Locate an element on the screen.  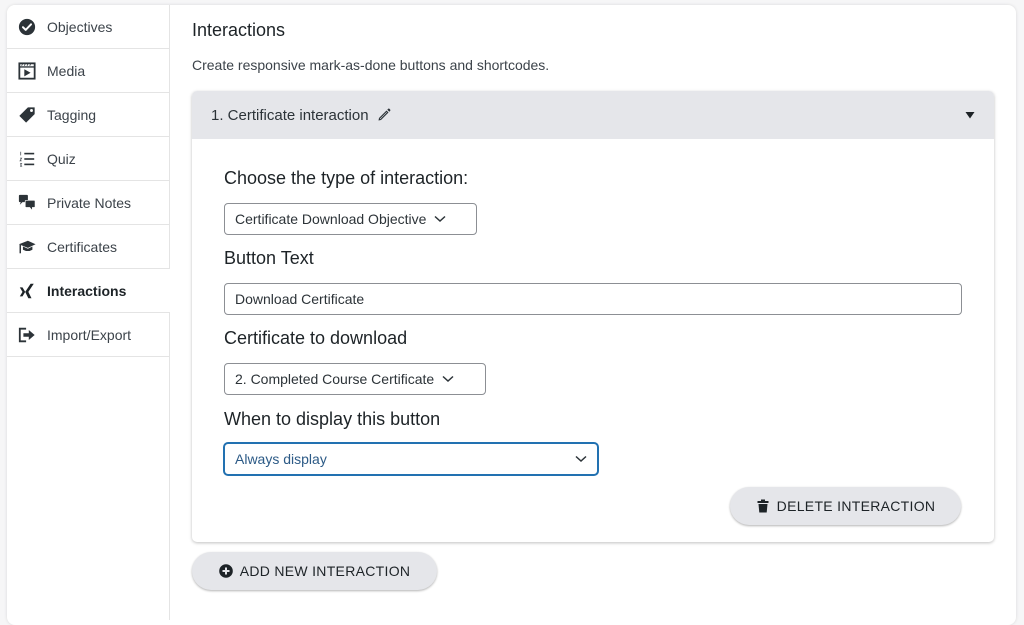
sidebar-item-media: Media is located at coordinates (88, 71).